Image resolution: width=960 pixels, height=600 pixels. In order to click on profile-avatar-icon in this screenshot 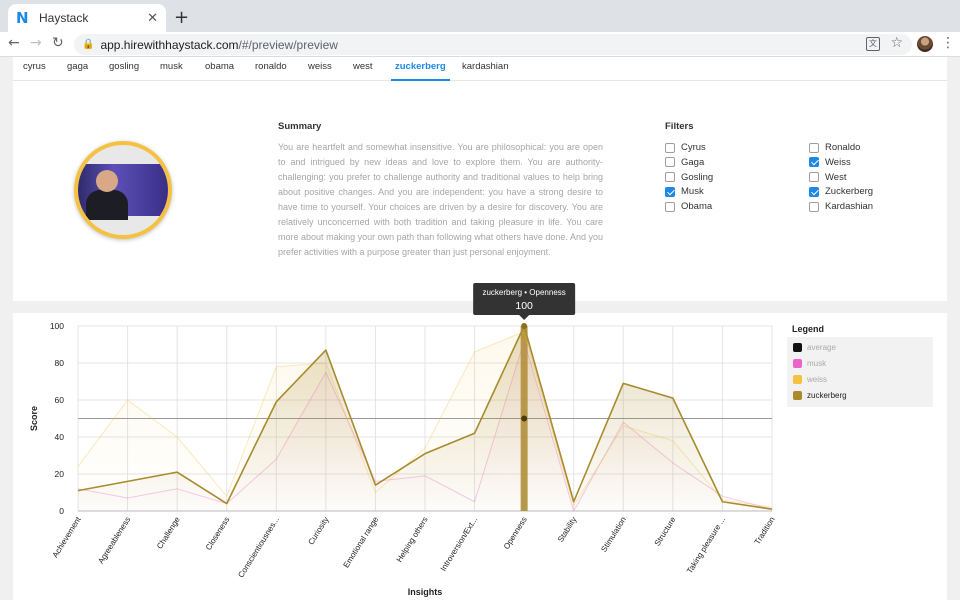, I will do `click(925, 44)`.